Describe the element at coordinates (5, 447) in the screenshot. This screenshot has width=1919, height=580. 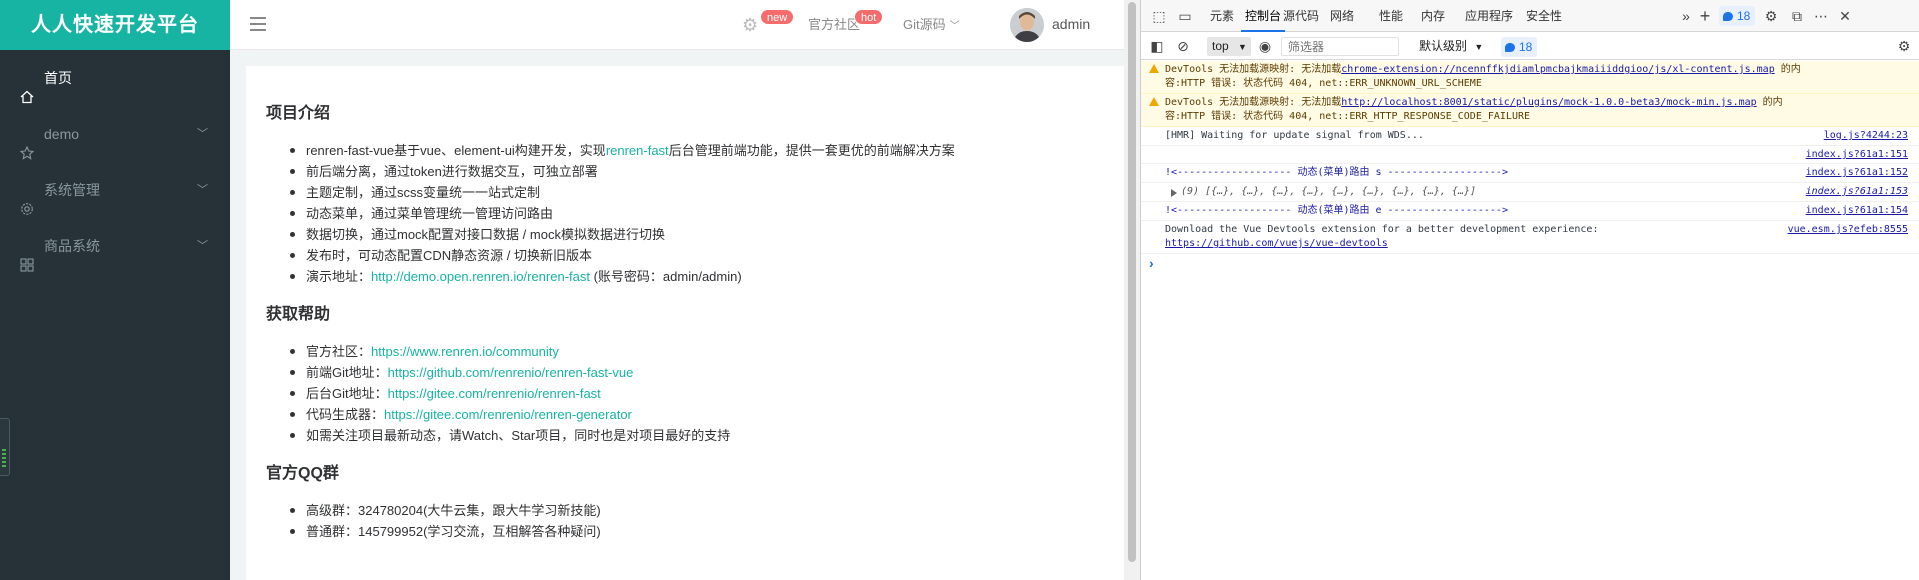
I see `drag-handle` at that location.